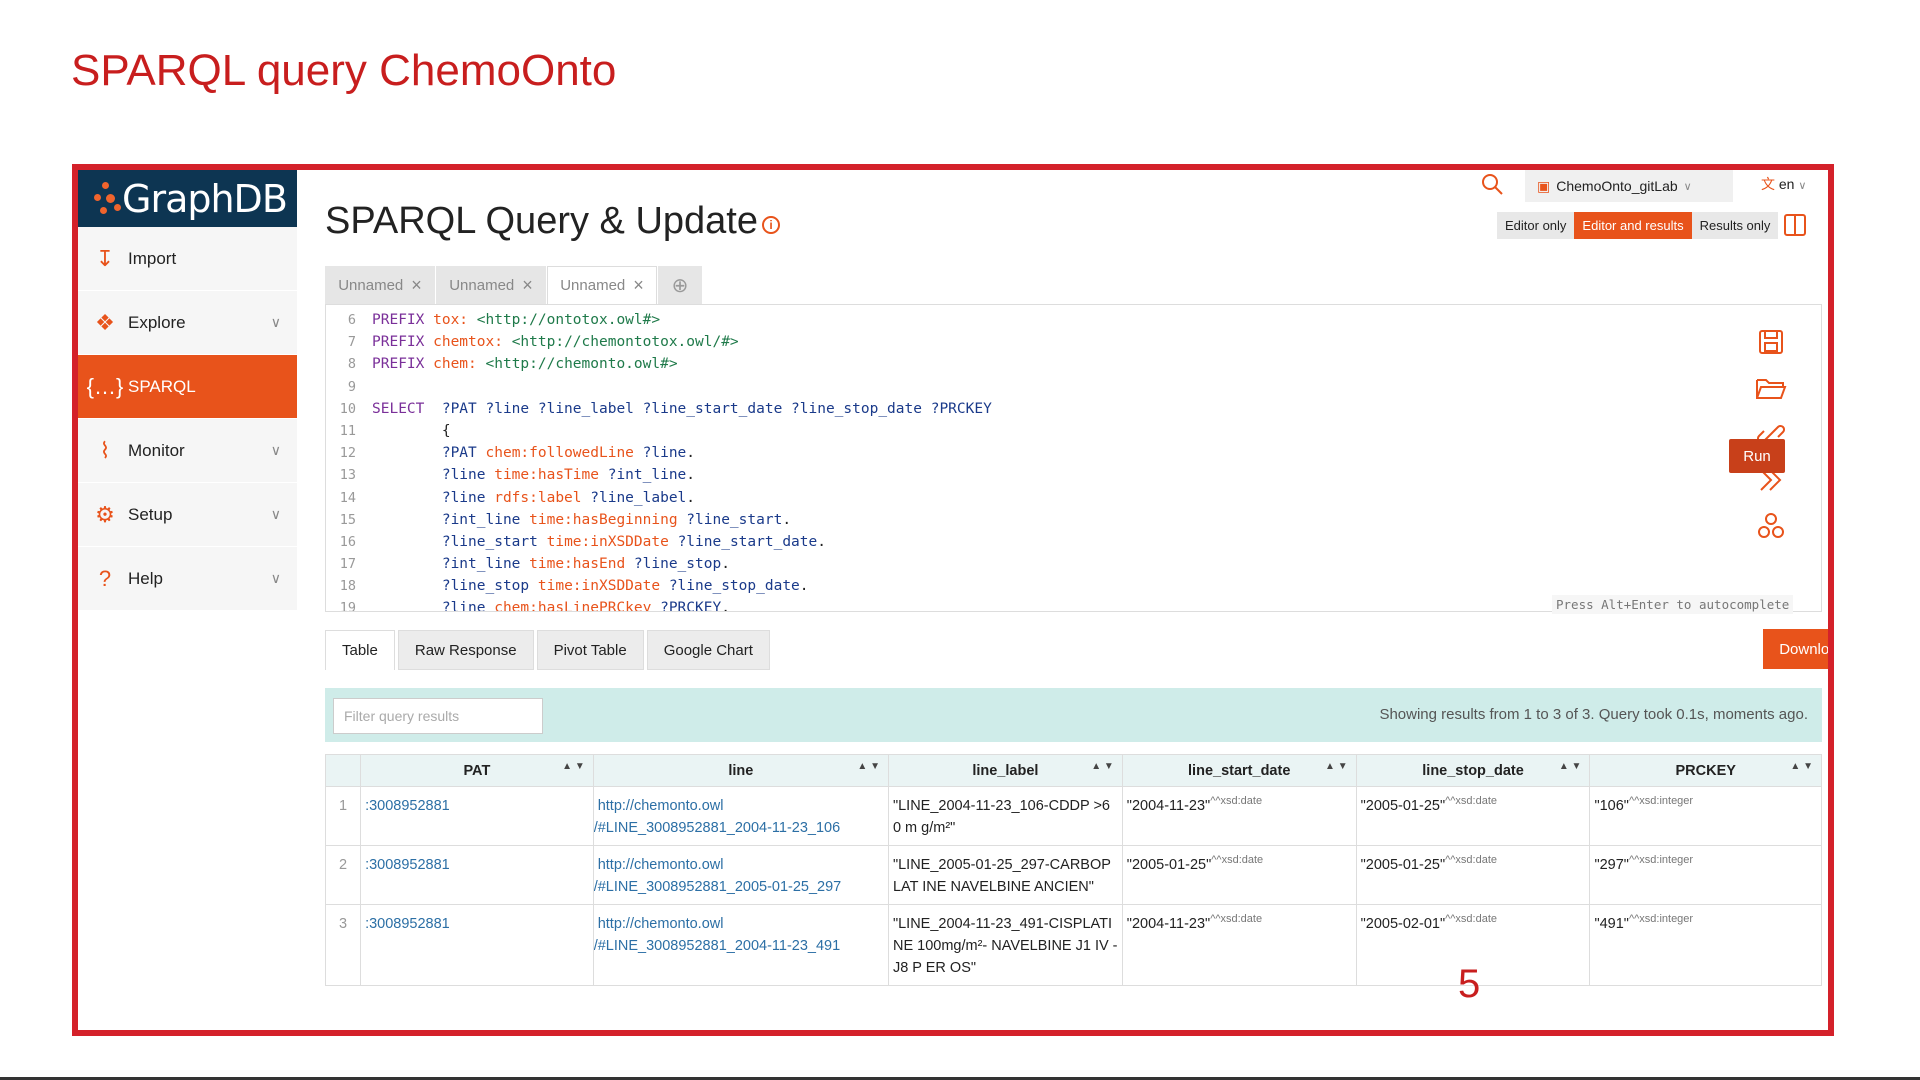  I want to click on code-line: 13 ?line time:hasTime ?int_line., so click(1073, 475).